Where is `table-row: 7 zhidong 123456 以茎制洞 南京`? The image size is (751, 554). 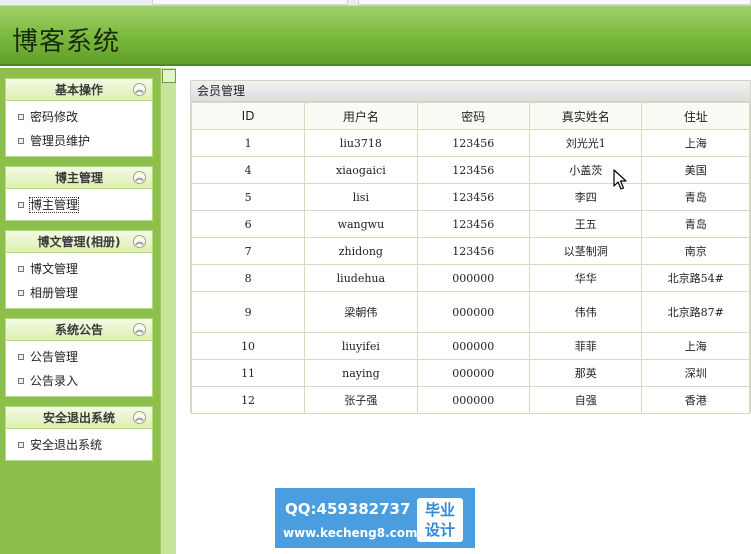 table-row: 7 zhidong 123456 以茎制洞 南京 is located at coordinates (470, 251).